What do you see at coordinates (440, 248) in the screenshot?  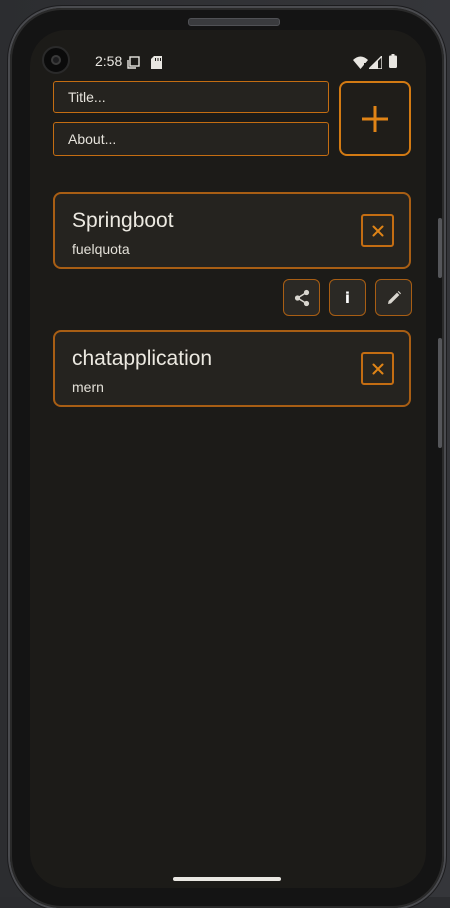 I see `volume-button` at bounding box center [440, 248].